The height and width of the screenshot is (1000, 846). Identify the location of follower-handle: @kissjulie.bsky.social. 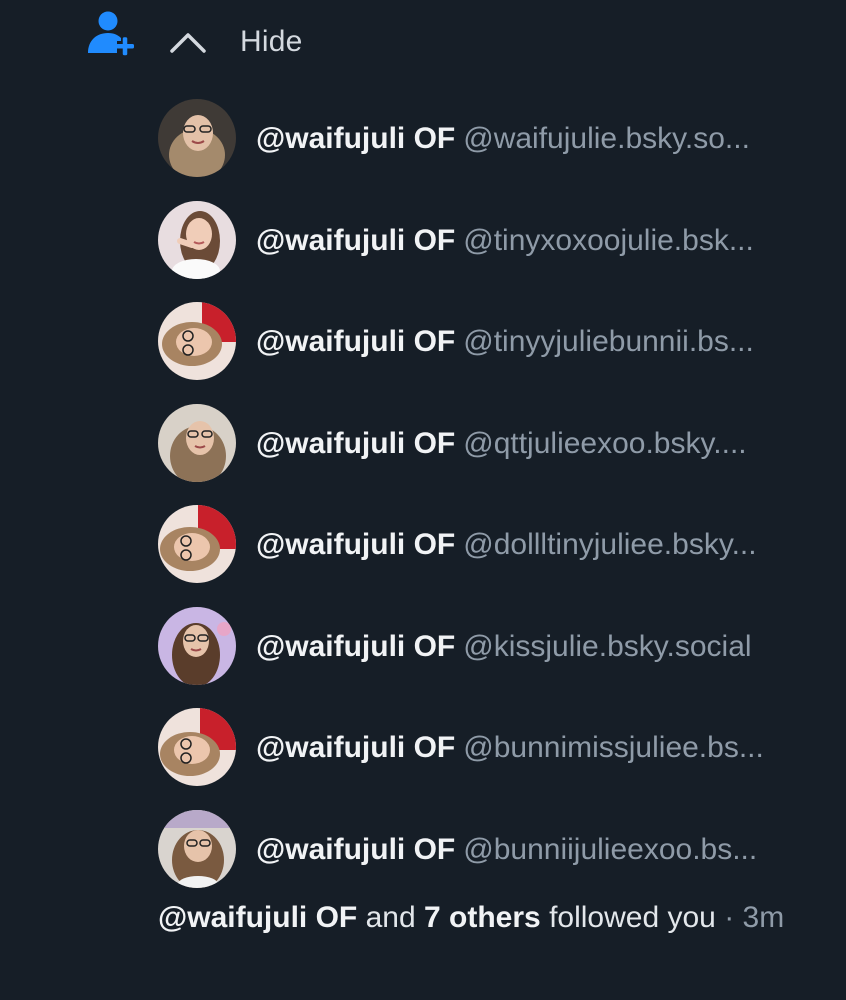
(607, 646).